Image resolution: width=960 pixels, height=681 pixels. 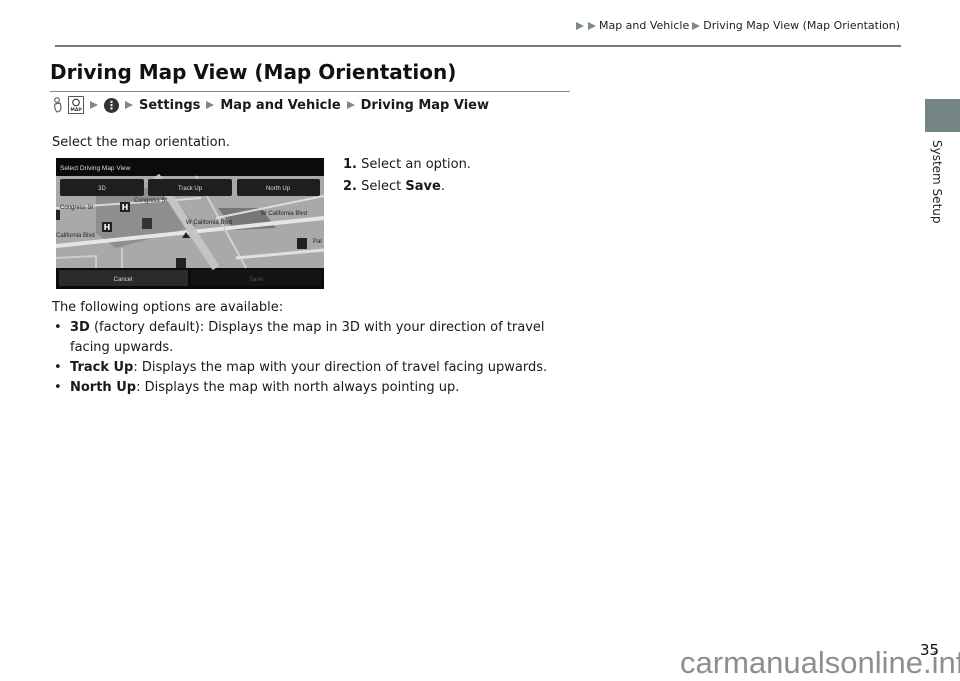 I want to click on step-item: 2. Select Save., so click(x=407, y=187).